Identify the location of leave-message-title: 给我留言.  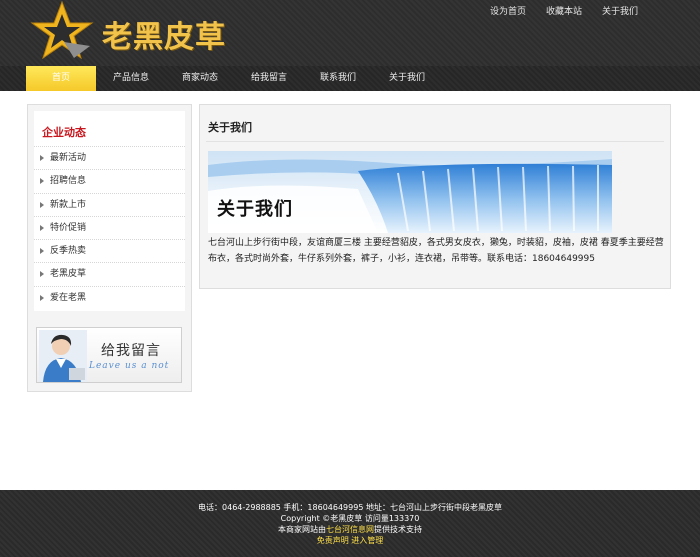
(131, 351).